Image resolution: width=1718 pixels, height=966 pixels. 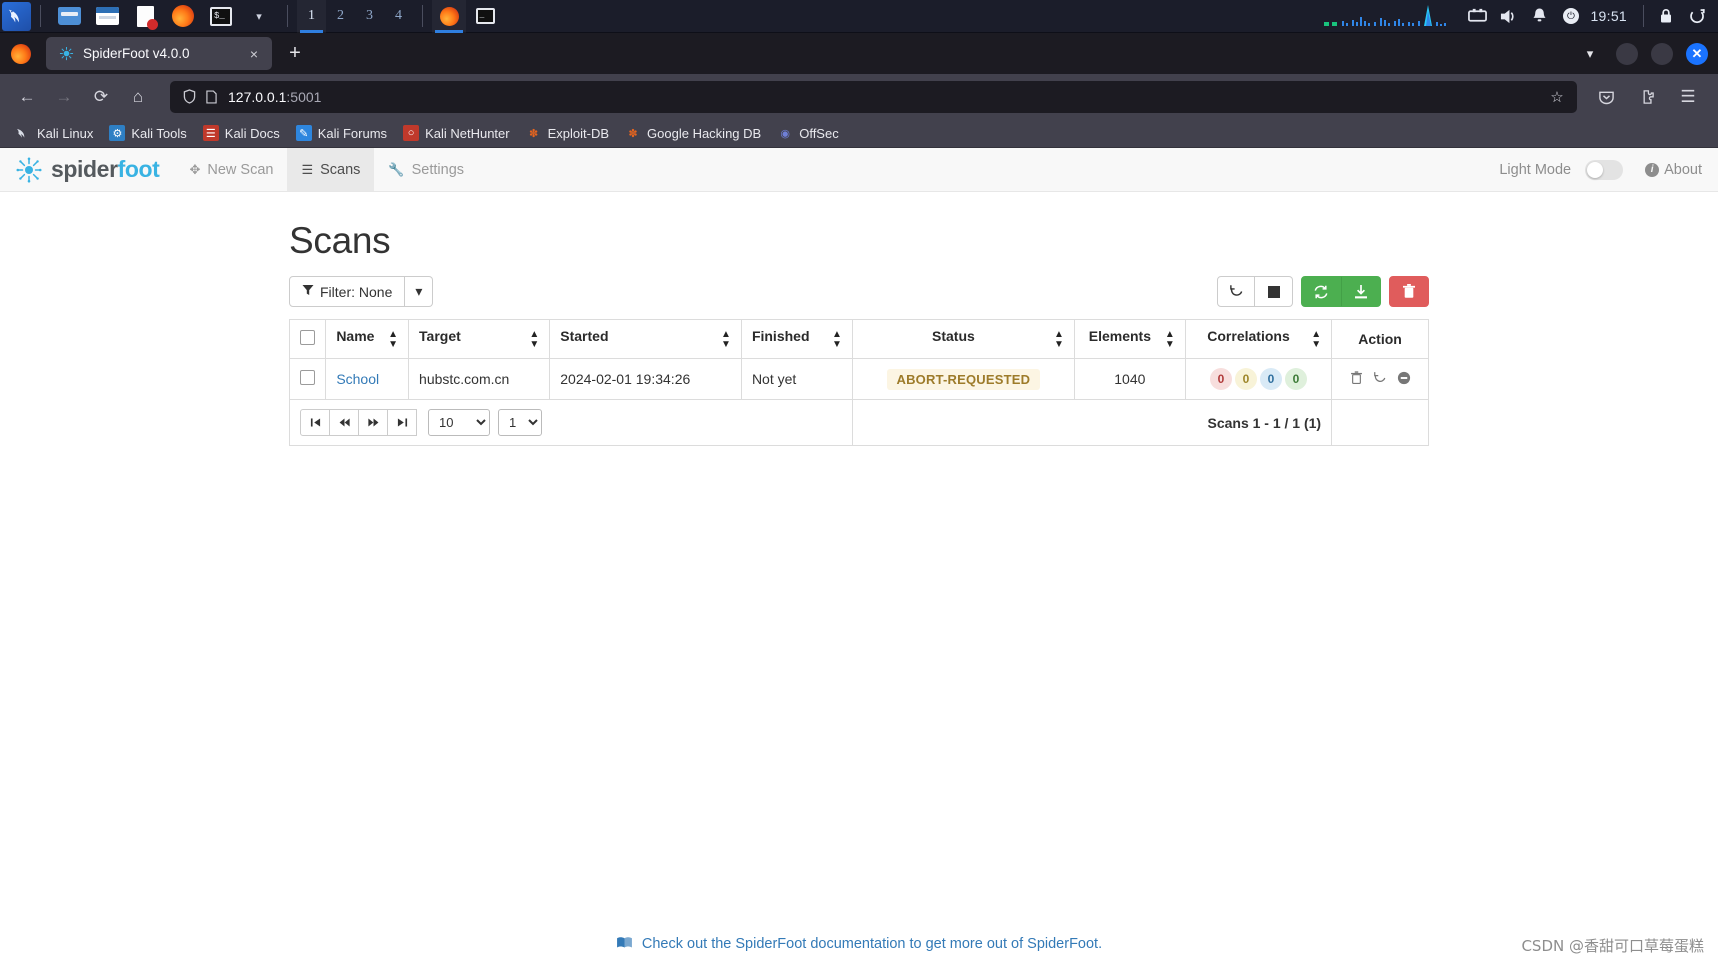 What do you see at coordinates (101, 97) in the screenshot?
I see `reload-button: ⟳` at bounding box center [101, 97].